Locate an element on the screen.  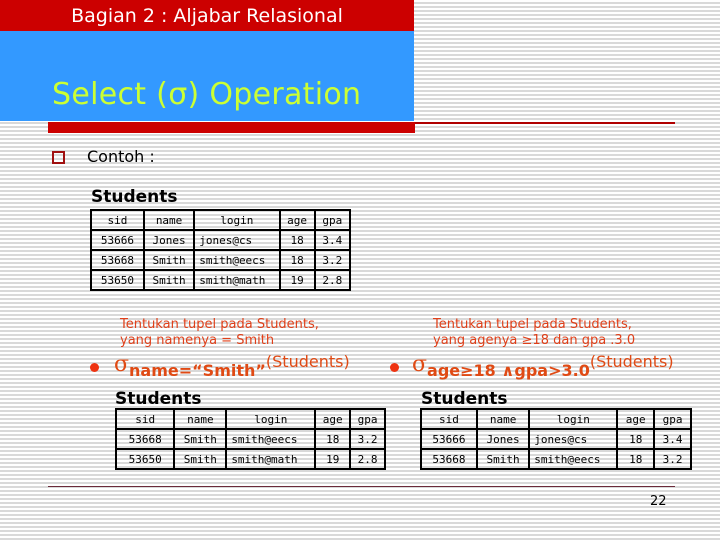
left-selection-expression: σname=“Smith”(Students) is located at coordinates (232, 366).